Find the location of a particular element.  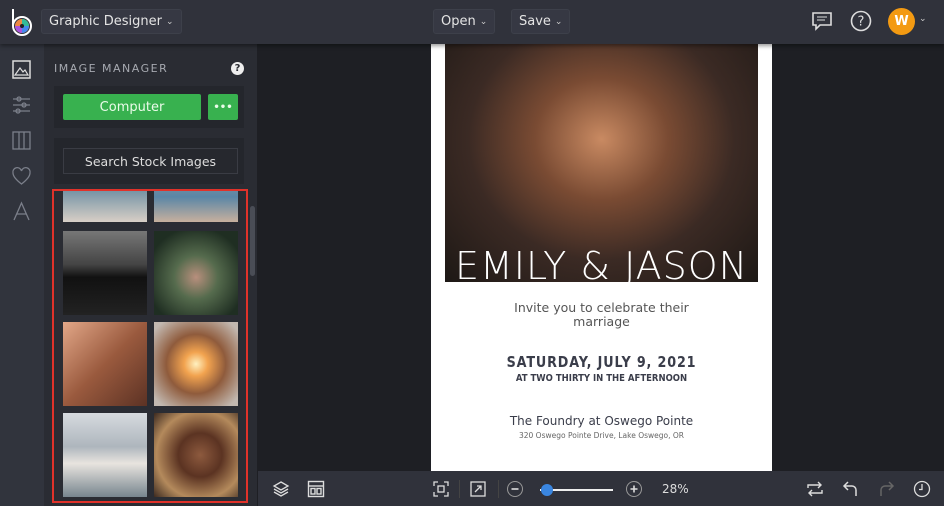

heart-icon is located at coordinates (21, 176).